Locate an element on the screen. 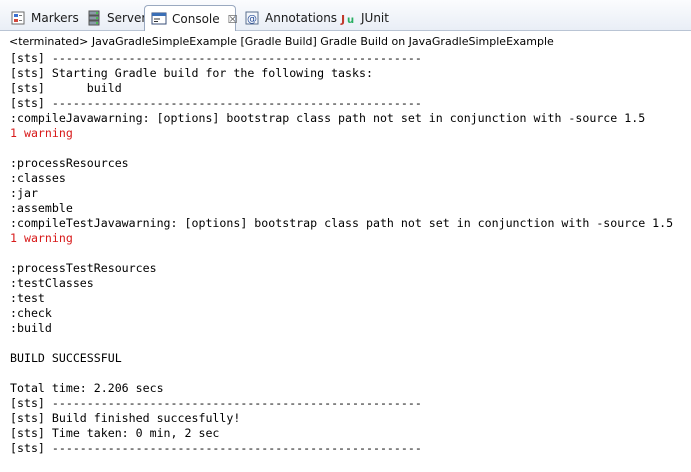 Image resolution: width=691 pixels, height=472 pixels. console-line: :classes is located at coordinates (38, 178).